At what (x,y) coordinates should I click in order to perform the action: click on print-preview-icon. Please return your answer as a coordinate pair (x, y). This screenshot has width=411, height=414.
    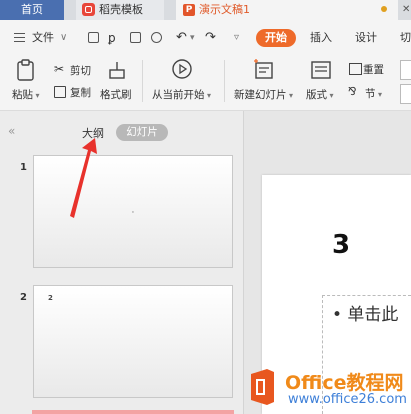
    Looking at the image, I should click on (156, 37).